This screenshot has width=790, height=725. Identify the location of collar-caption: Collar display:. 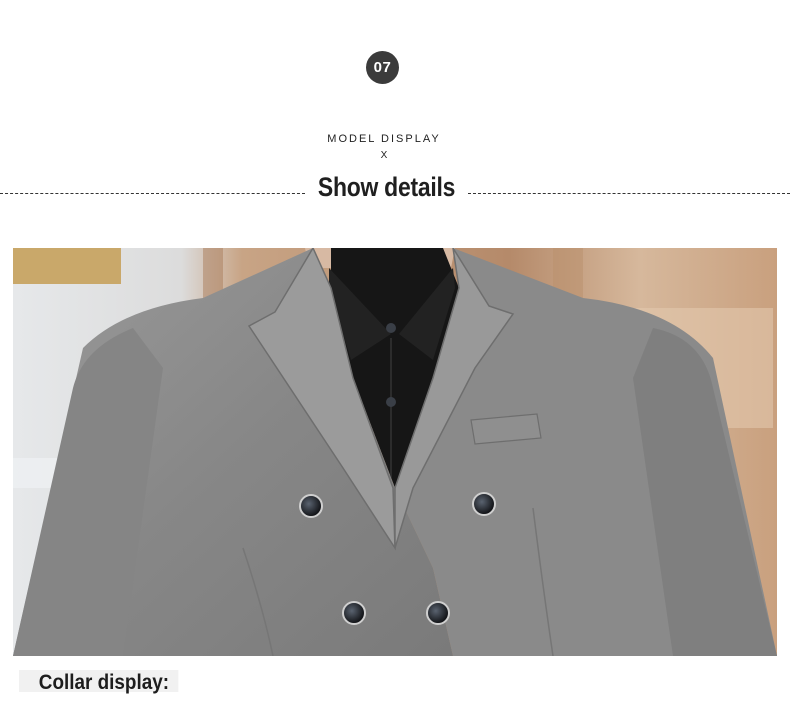
(99, 682).